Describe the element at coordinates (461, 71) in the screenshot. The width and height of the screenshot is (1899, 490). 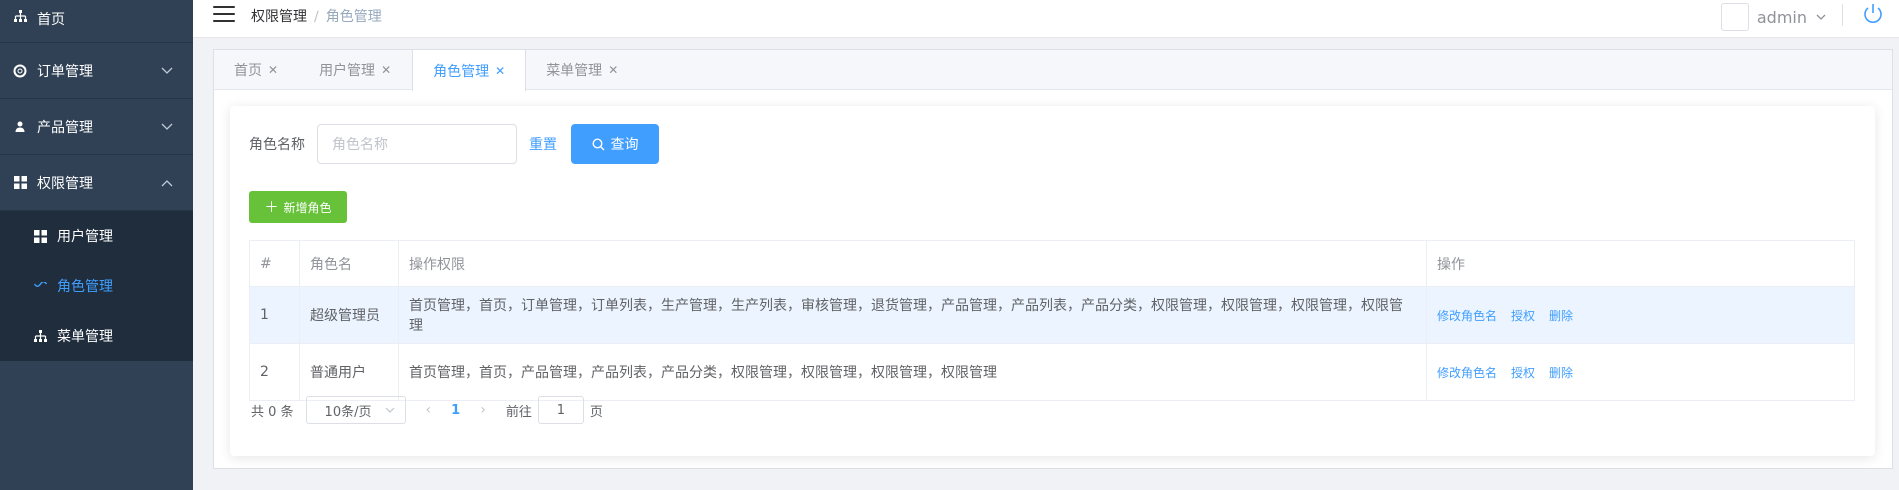
I see `tab-label: 角色管理` at that location.